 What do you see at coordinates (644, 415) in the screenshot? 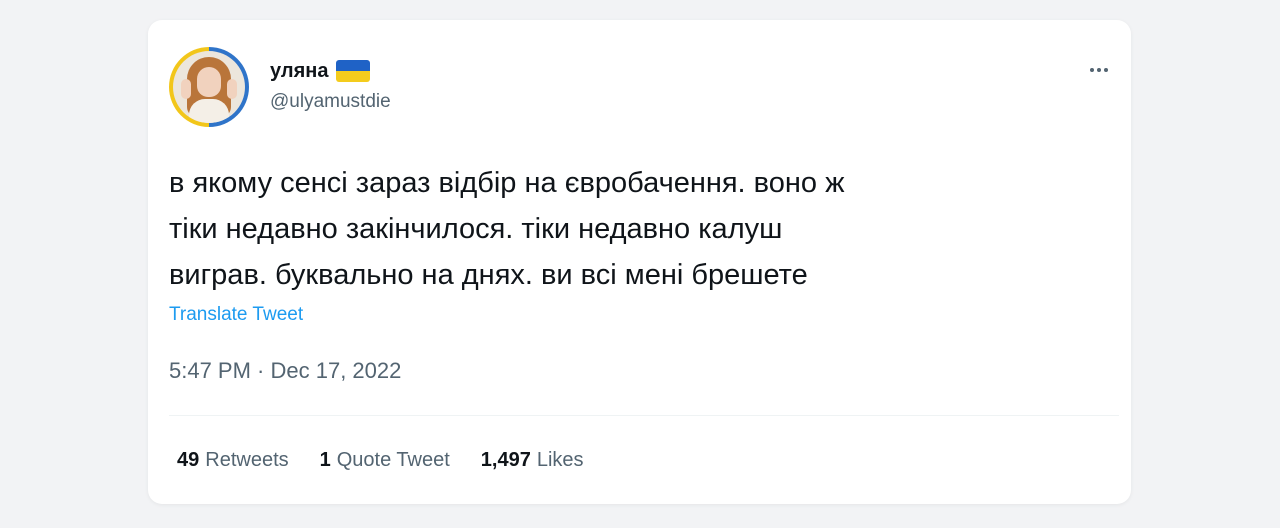
I see `divider` at bounding box center [644, 415].